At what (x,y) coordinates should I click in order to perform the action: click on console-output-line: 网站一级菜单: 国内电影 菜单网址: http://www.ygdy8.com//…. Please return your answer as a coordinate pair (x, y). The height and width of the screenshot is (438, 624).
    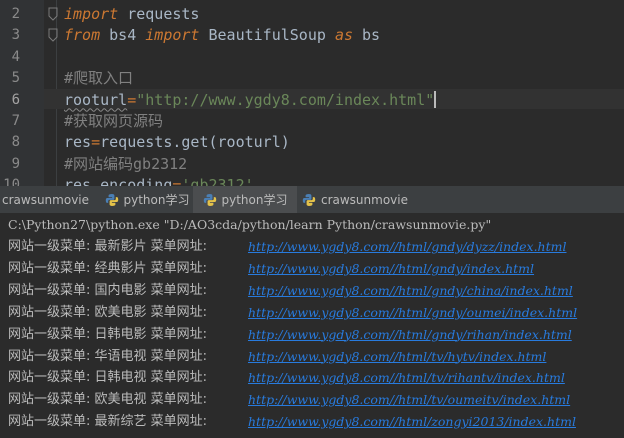
    Looking at the image, I should click on (290, 291).